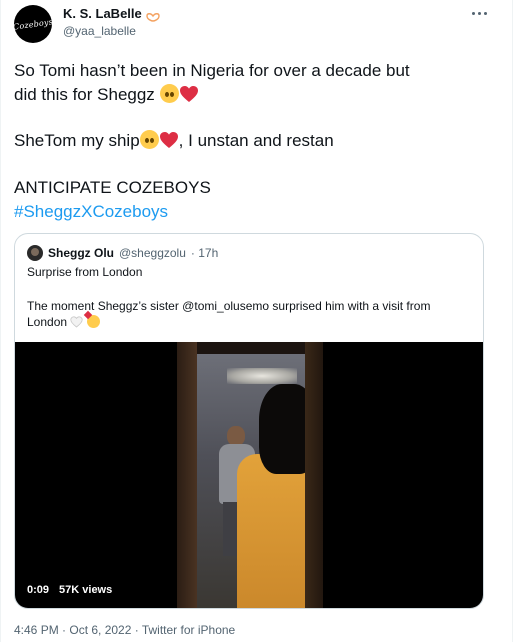 The image size is (513, 642). I want to click on quoted-tweet-text-1: Surprise from London, so click(85, 272).